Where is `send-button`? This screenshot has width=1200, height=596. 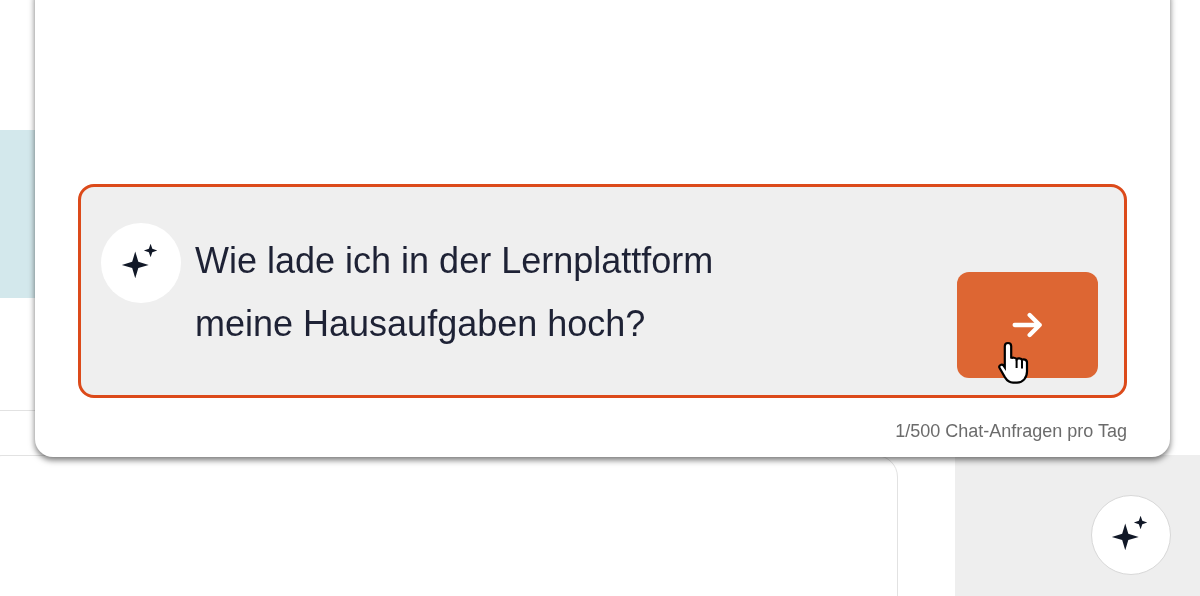 send-button is located at coordinates (1027, 325).